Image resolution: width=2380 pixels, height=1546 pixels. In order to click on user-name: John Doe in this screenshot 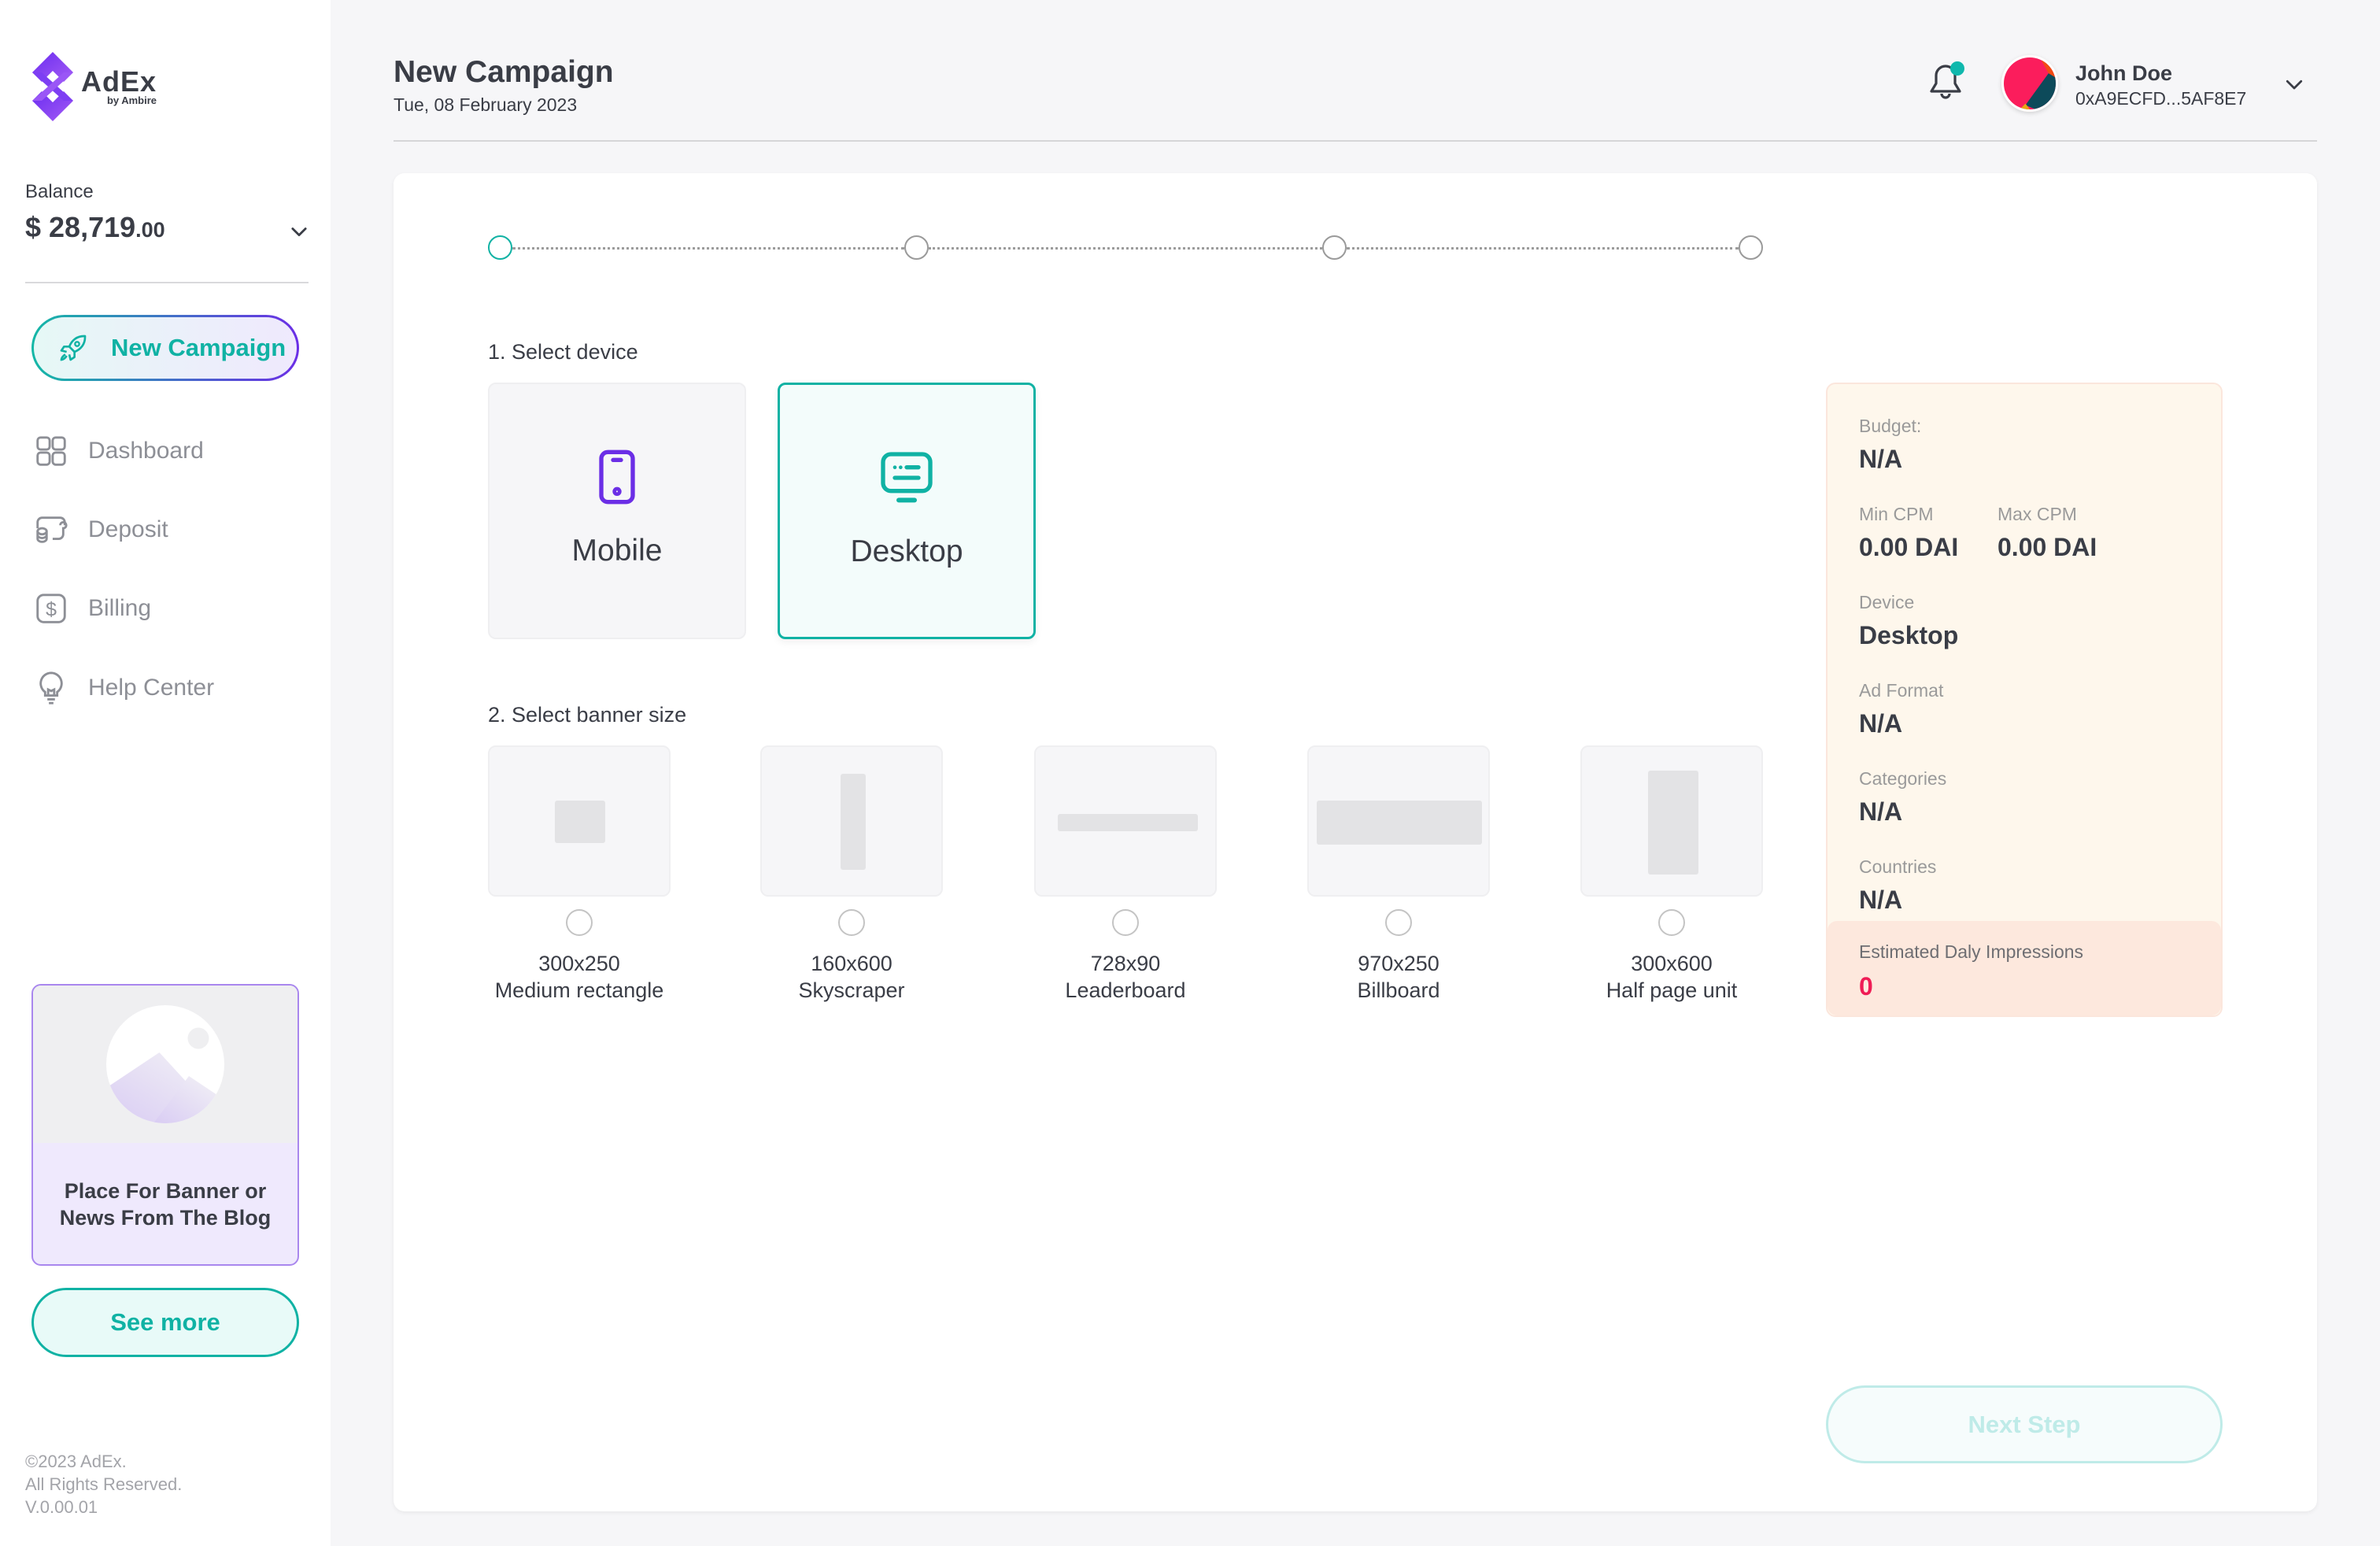, I will do `click(2124, 73)`.